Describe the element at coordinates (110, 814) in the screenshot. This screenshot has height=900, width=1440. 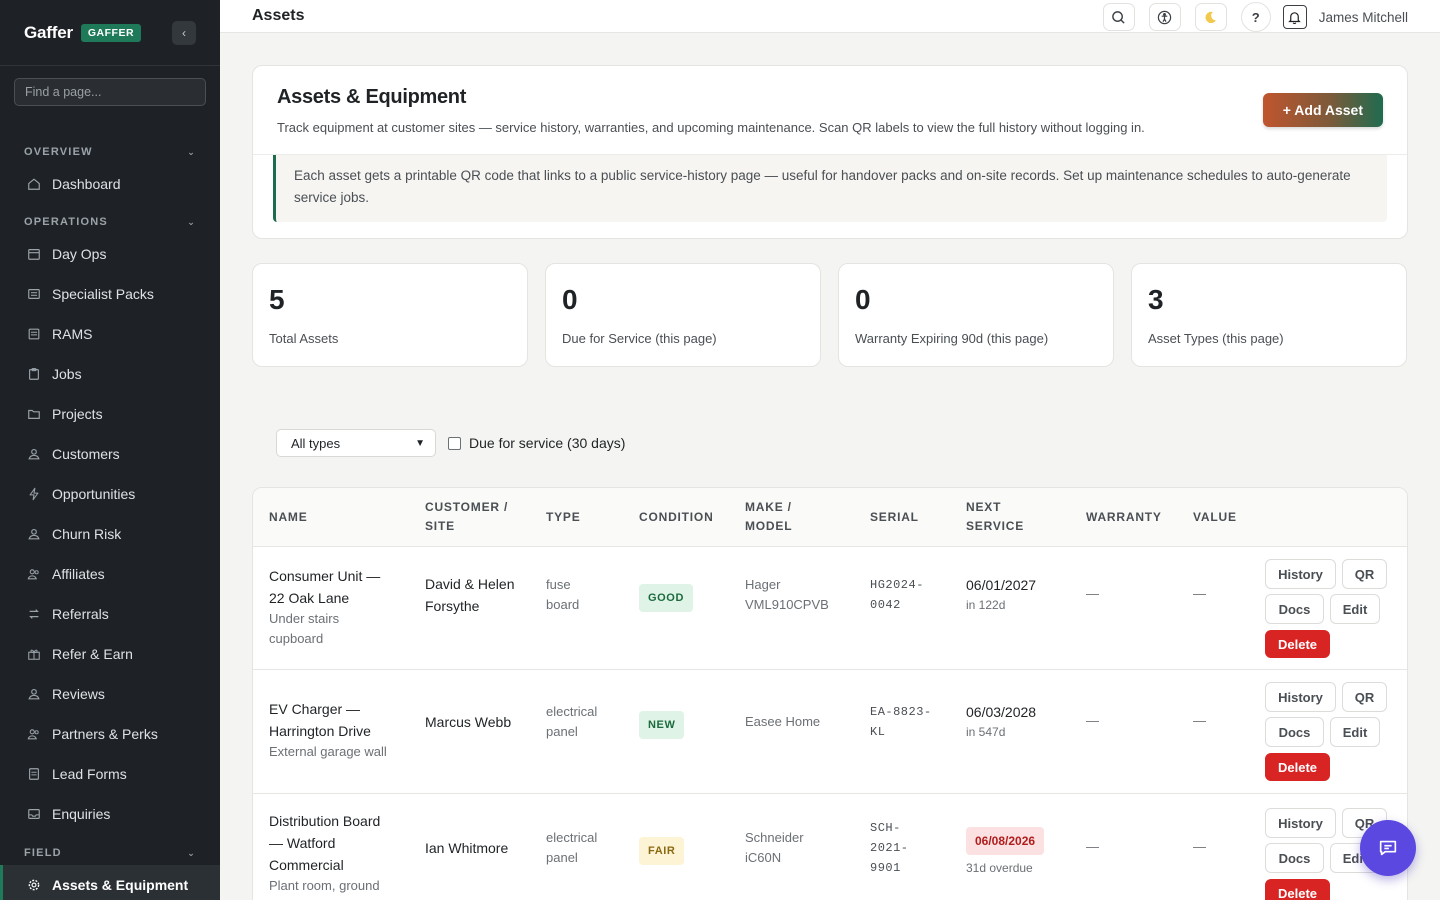
I see `sidebar-item-enquiries: Enquiries` at that location.